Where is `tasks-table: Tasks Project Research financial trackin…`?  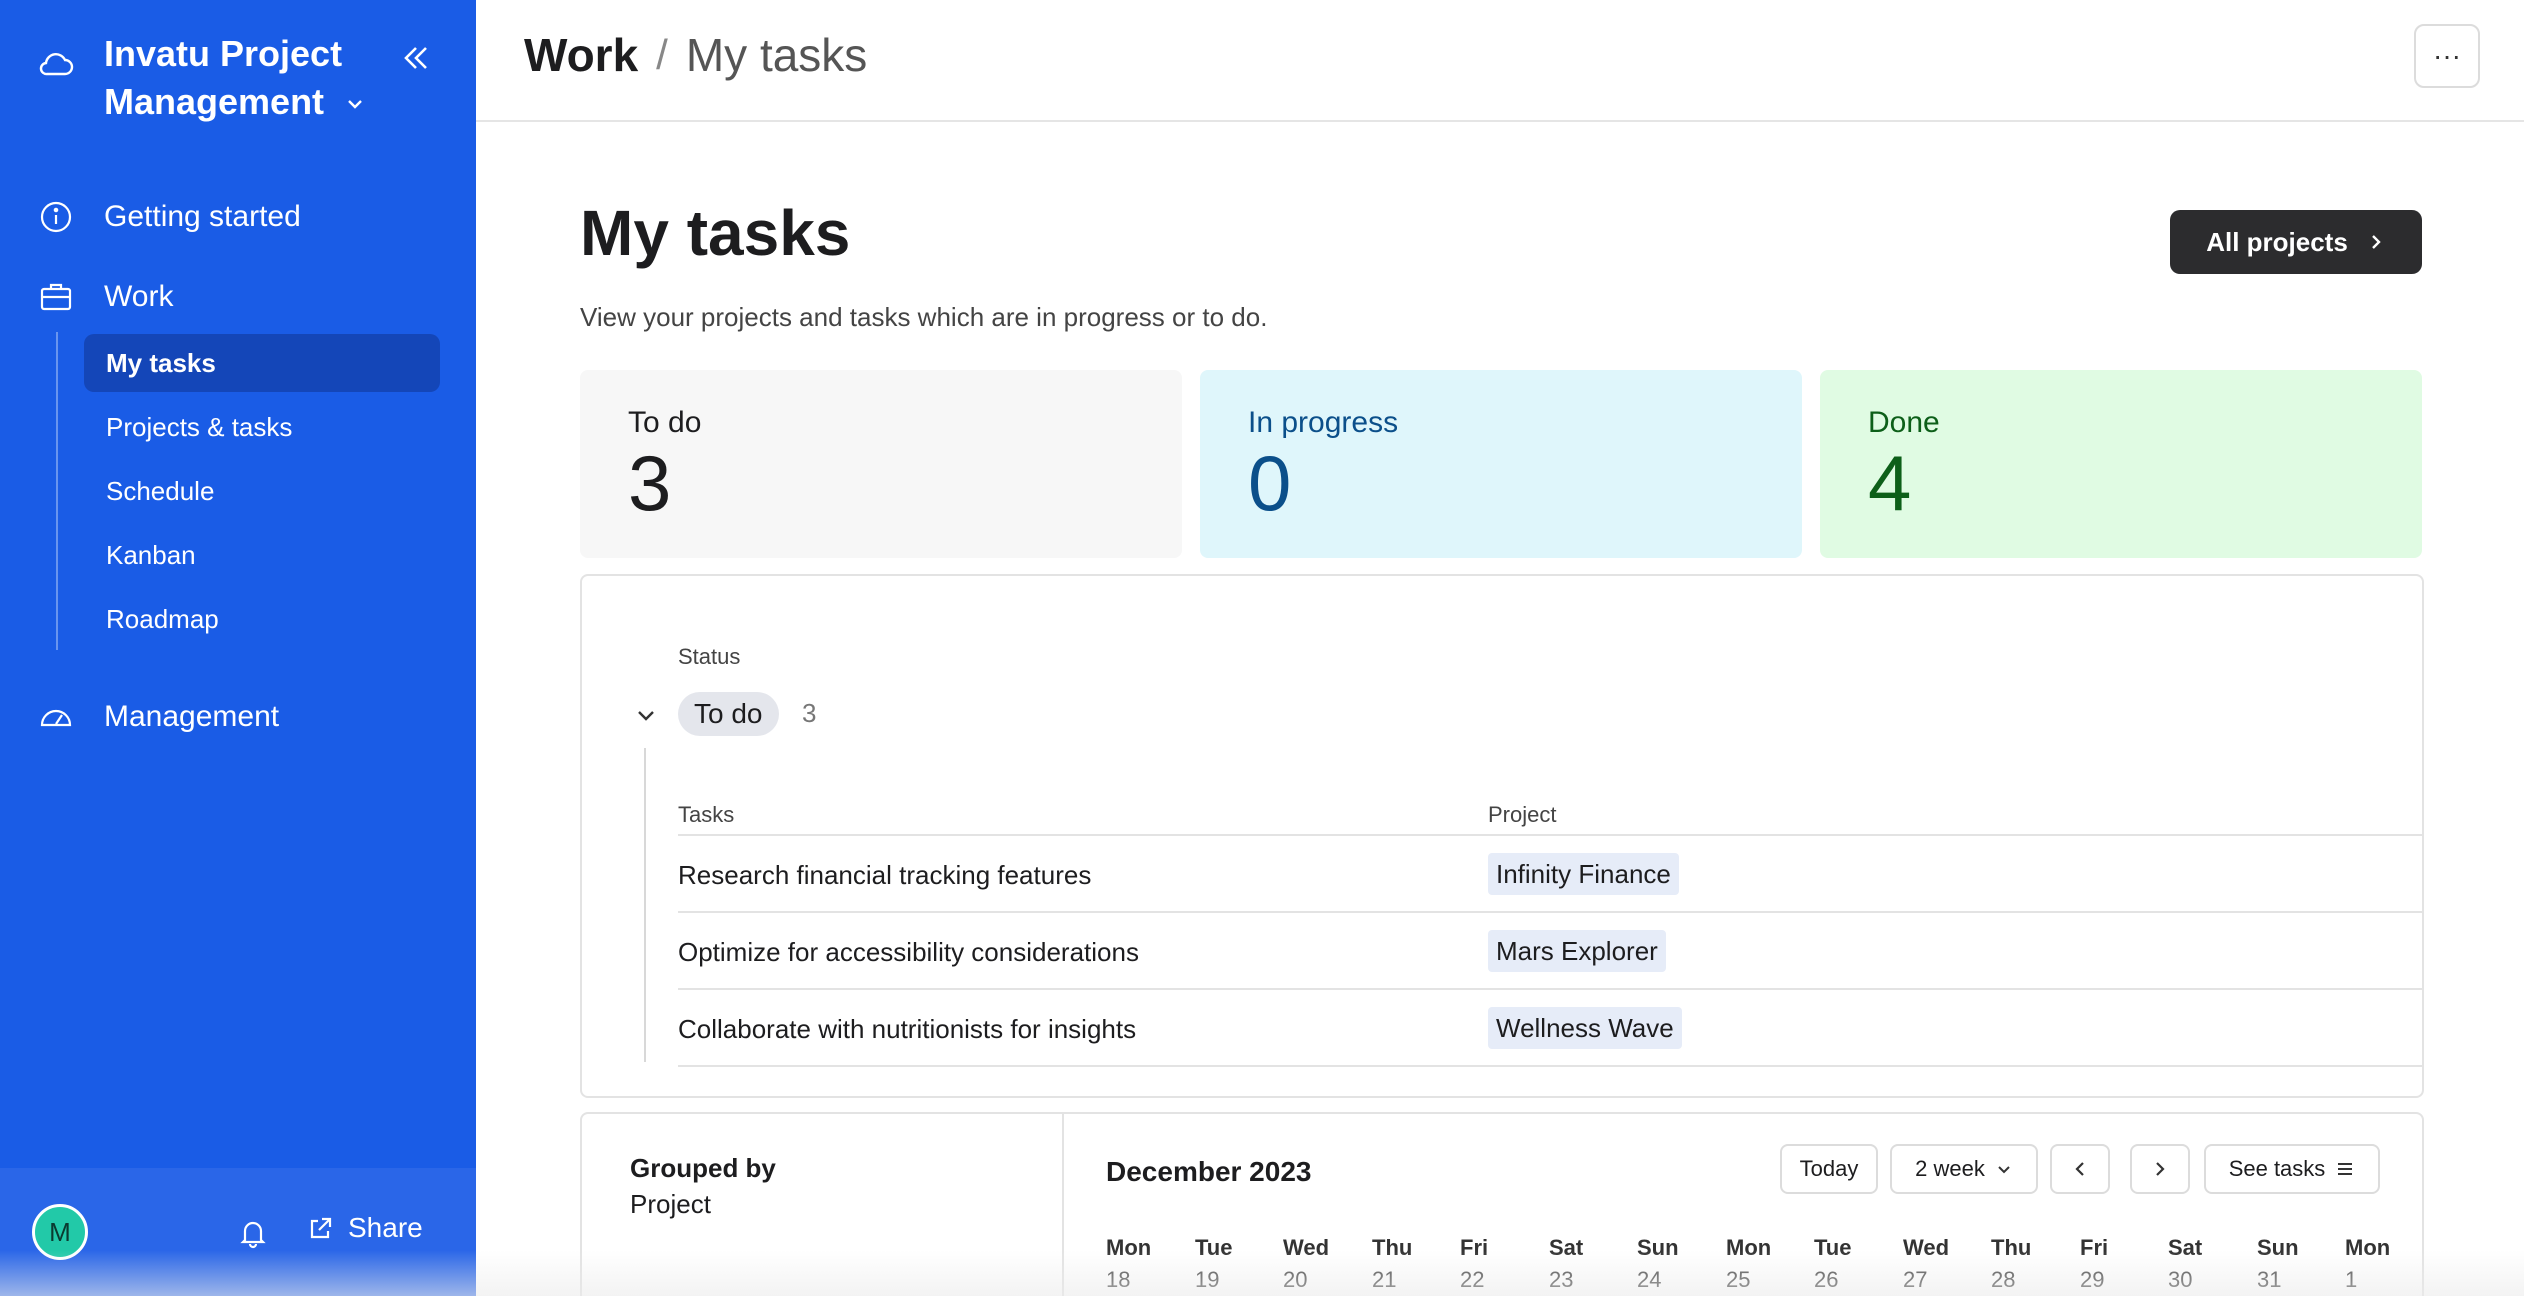
tasks-table: Tasks Project Research financial trackin… is located at coordinates (1550, 926).